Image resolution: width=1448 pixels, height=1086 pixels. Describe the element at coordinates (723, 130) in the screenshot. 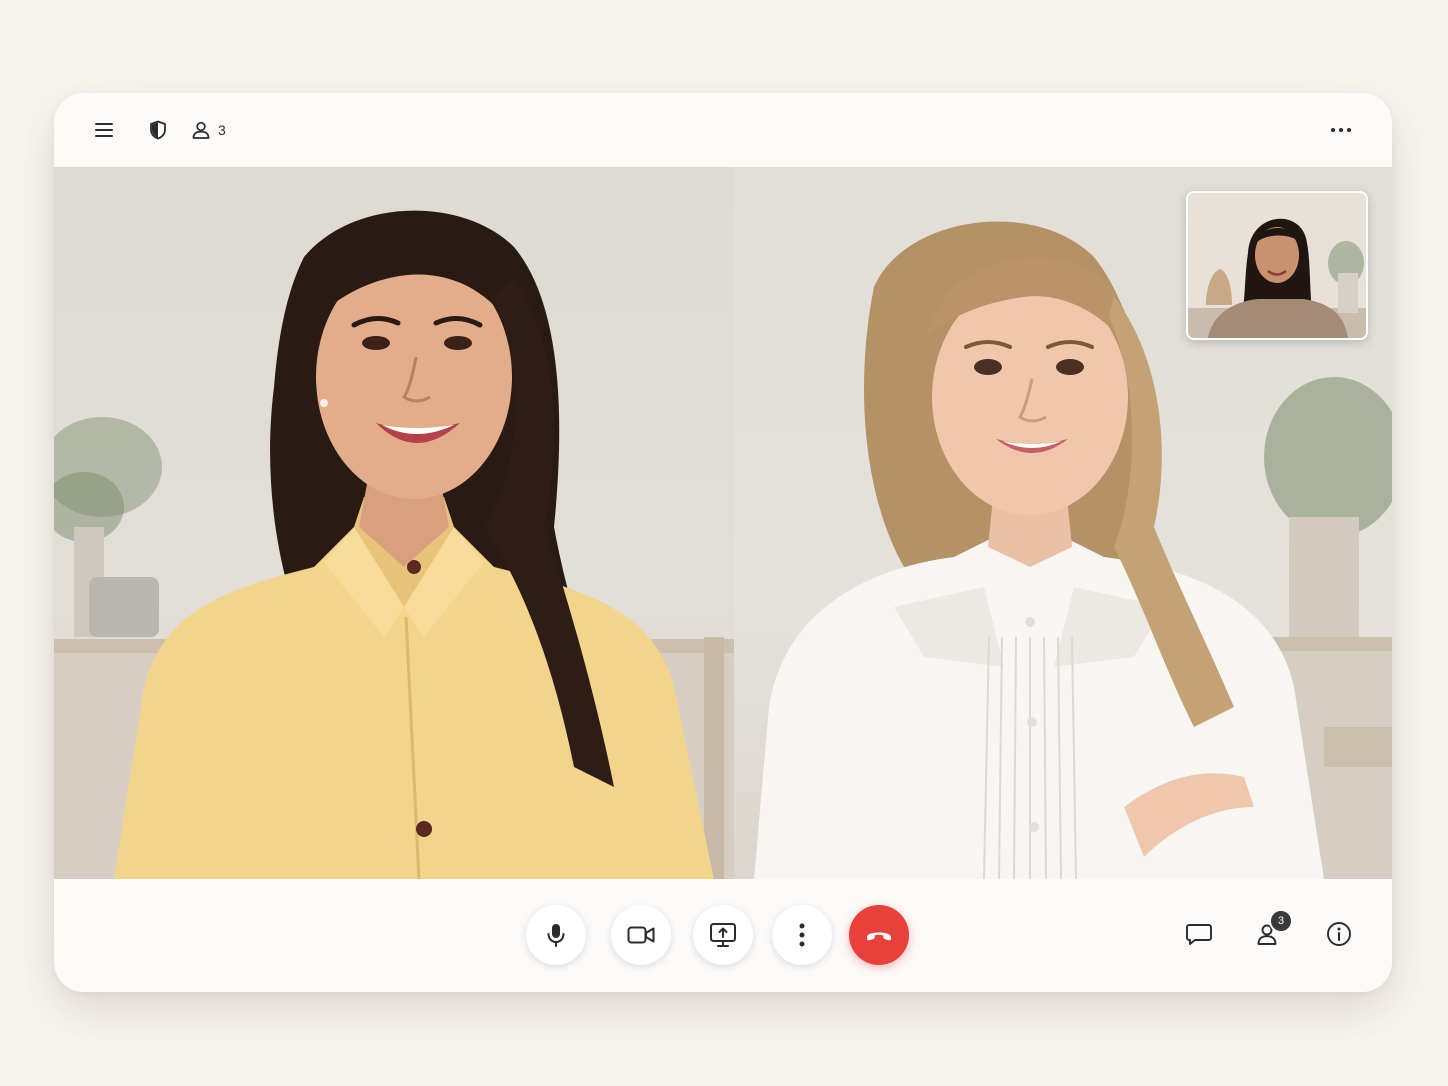

I see `top-bar: 3` at that location.